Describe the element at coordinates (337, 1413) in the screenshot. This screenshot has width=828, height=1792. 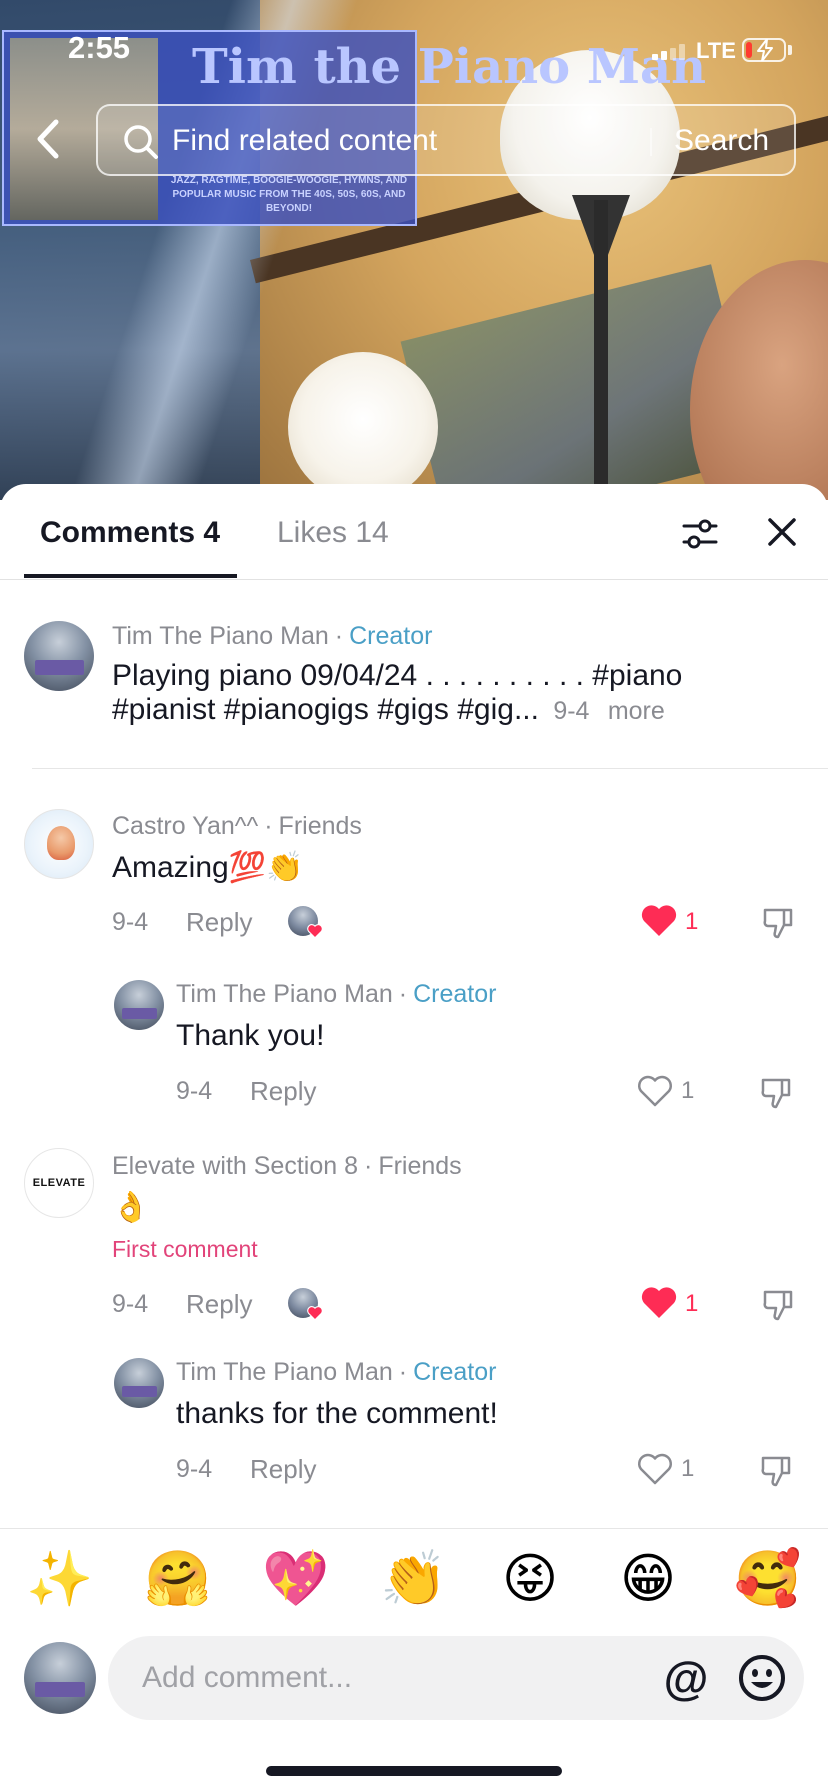
I see `reply-text: thanks for the comment!` at that location.